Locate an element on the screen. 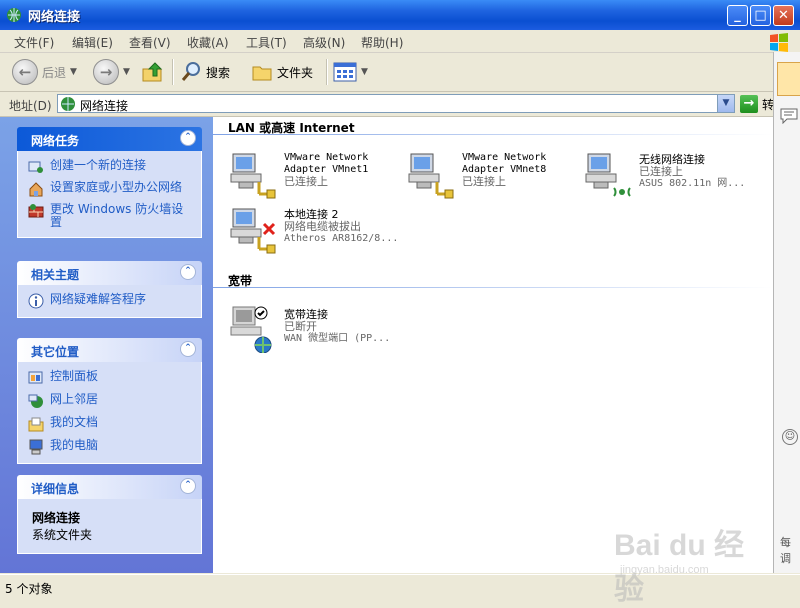 This screenshot has height=608, width=800. task-home-network: 设置家庭或小型办公网络 is located at coordinates (111, 189).